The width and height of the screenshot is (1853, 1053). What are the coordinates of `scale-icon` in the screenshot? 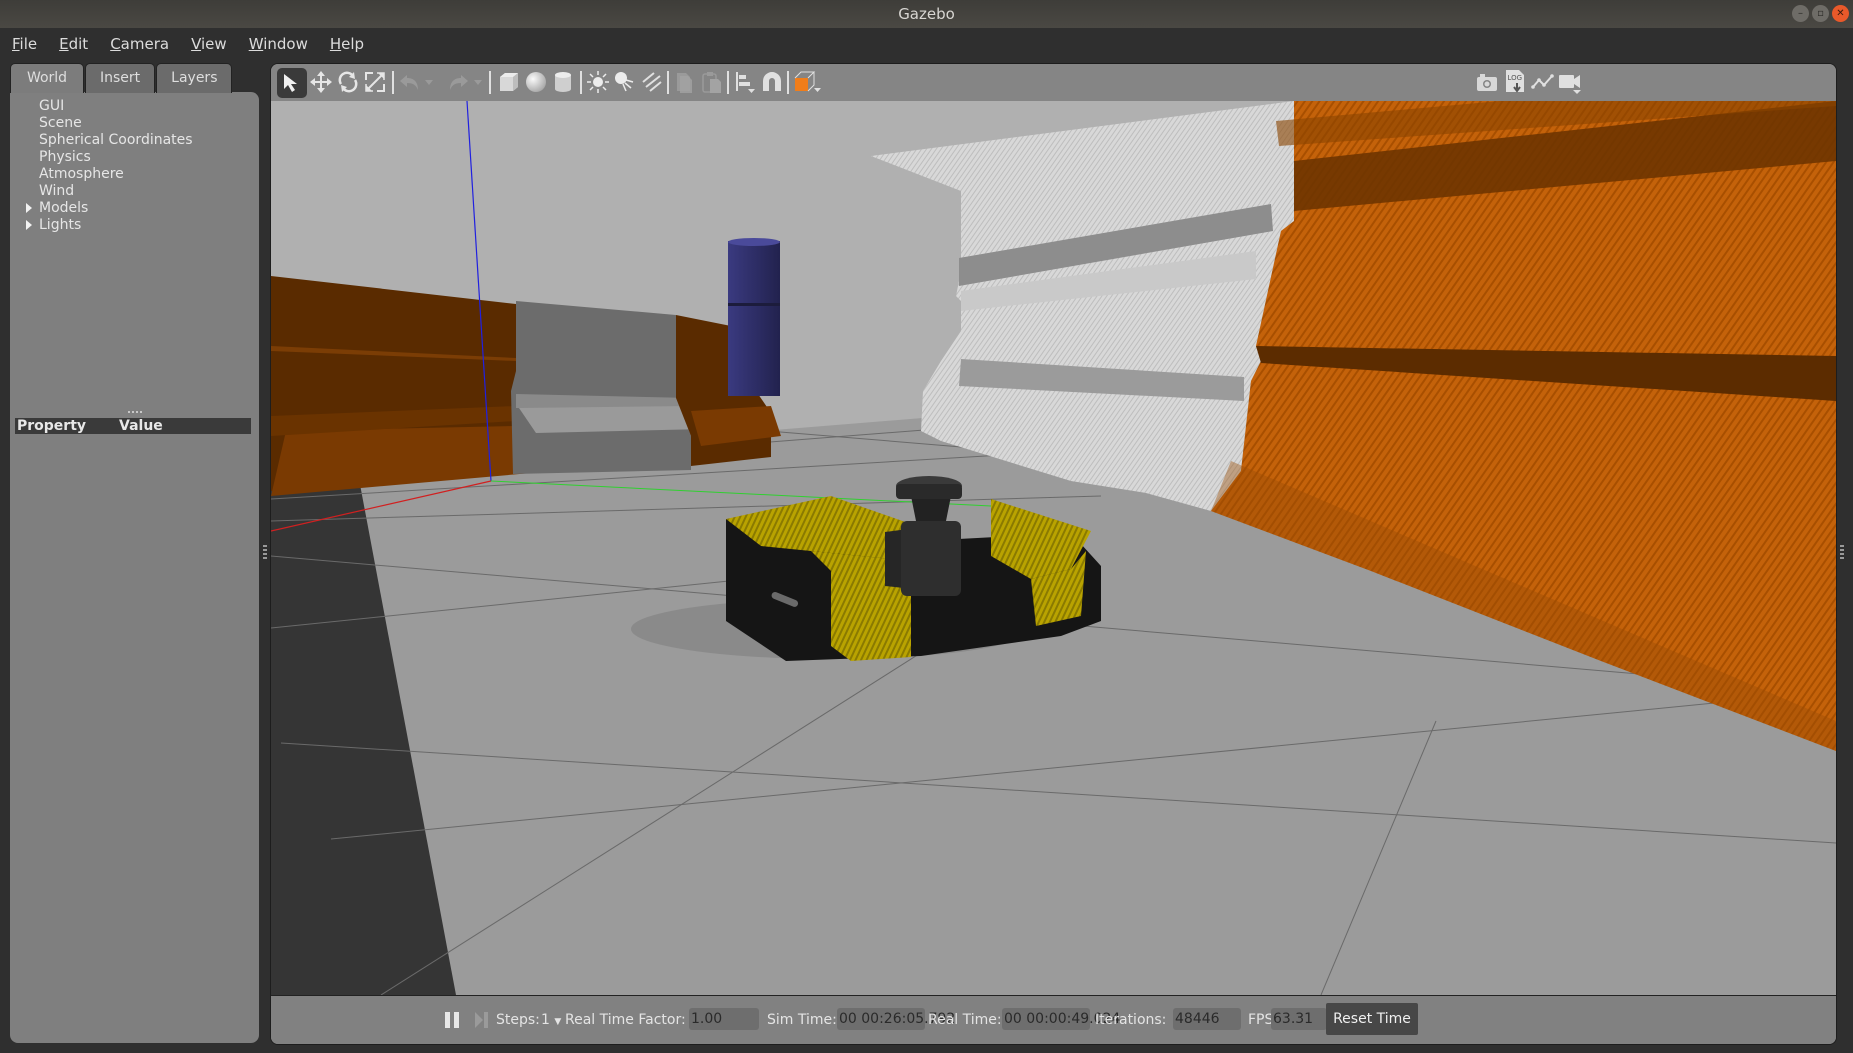 It's located at (375, 82).